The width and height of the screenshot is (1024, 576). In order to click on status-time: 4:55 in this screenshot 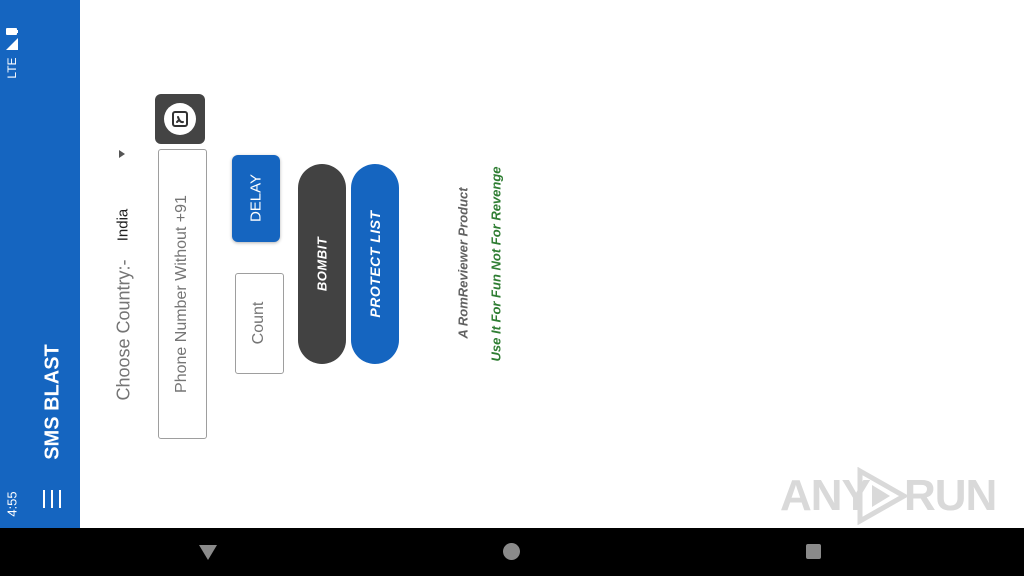, I will do `click(12, 504)`.